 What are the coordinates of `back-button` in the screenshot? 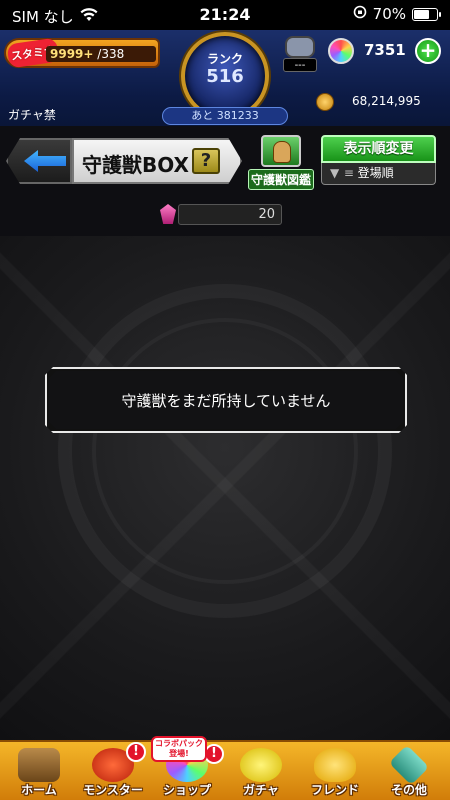 It's located at (39, 161).